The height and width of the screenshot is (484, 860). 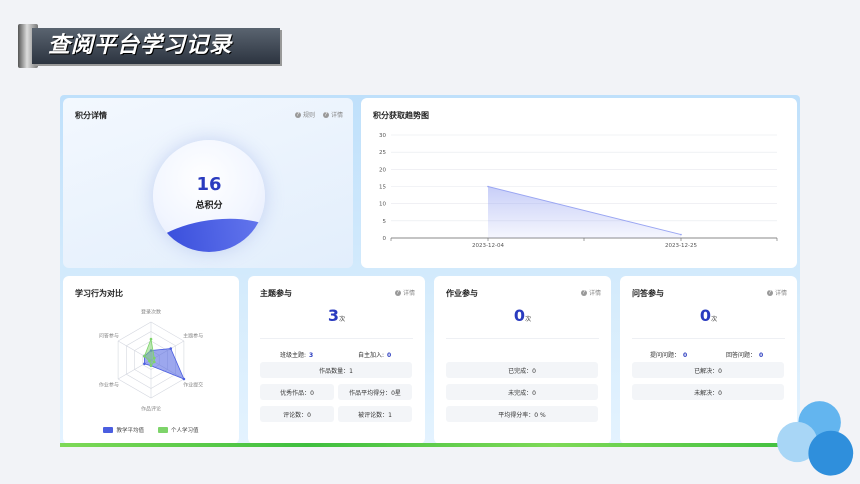 I want to click on topic-card-title: 主题参与, so click(x=276, y=293).